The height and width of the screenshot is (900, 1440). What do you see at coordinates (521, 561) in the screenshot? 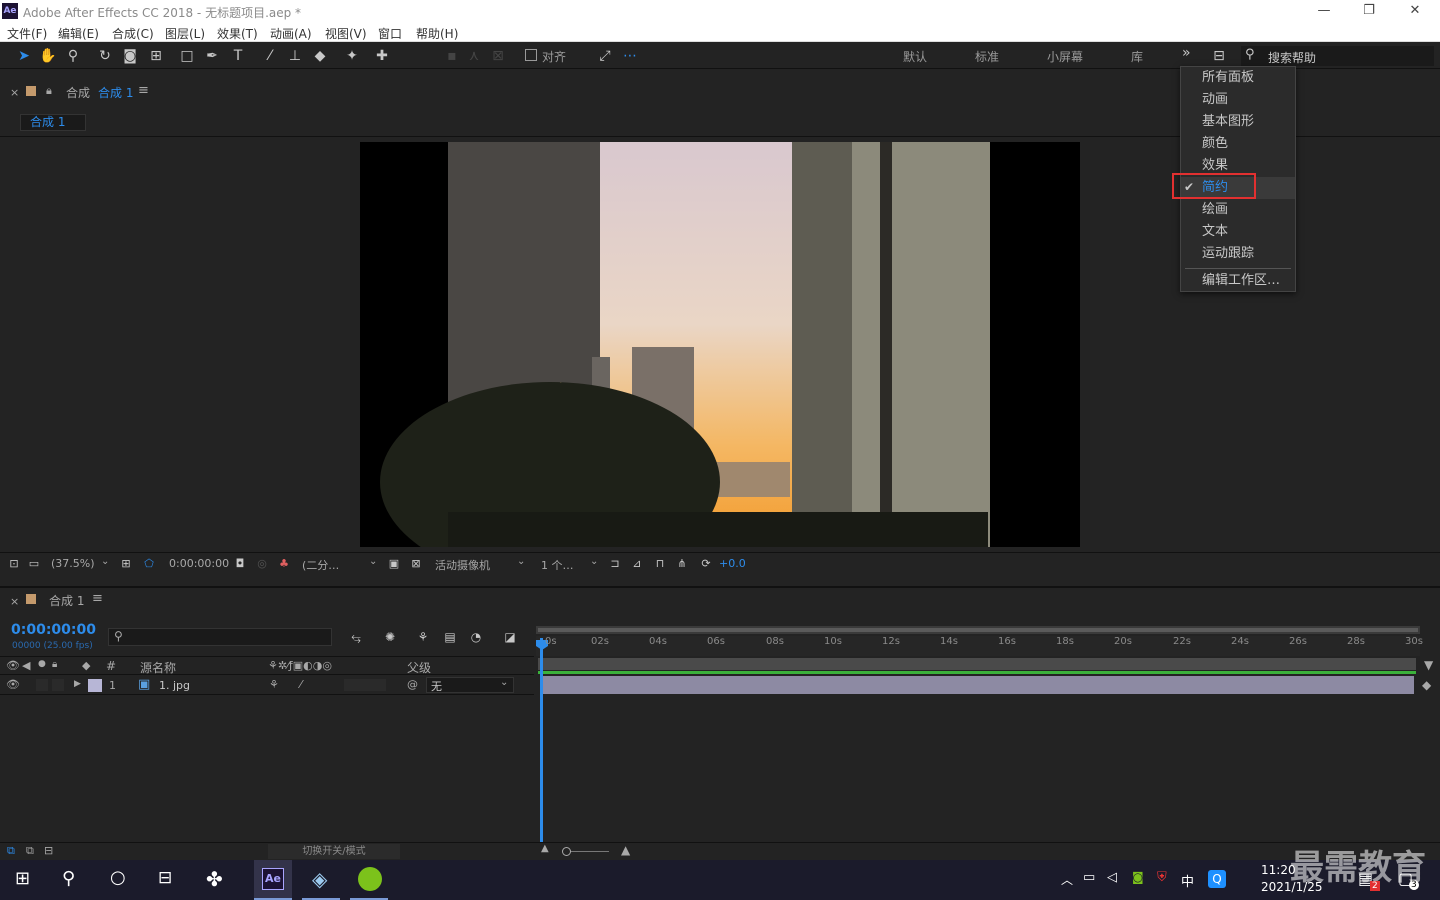
I see `camera-chevron-down-icon: ⌄` at bounding box center [521, 561].